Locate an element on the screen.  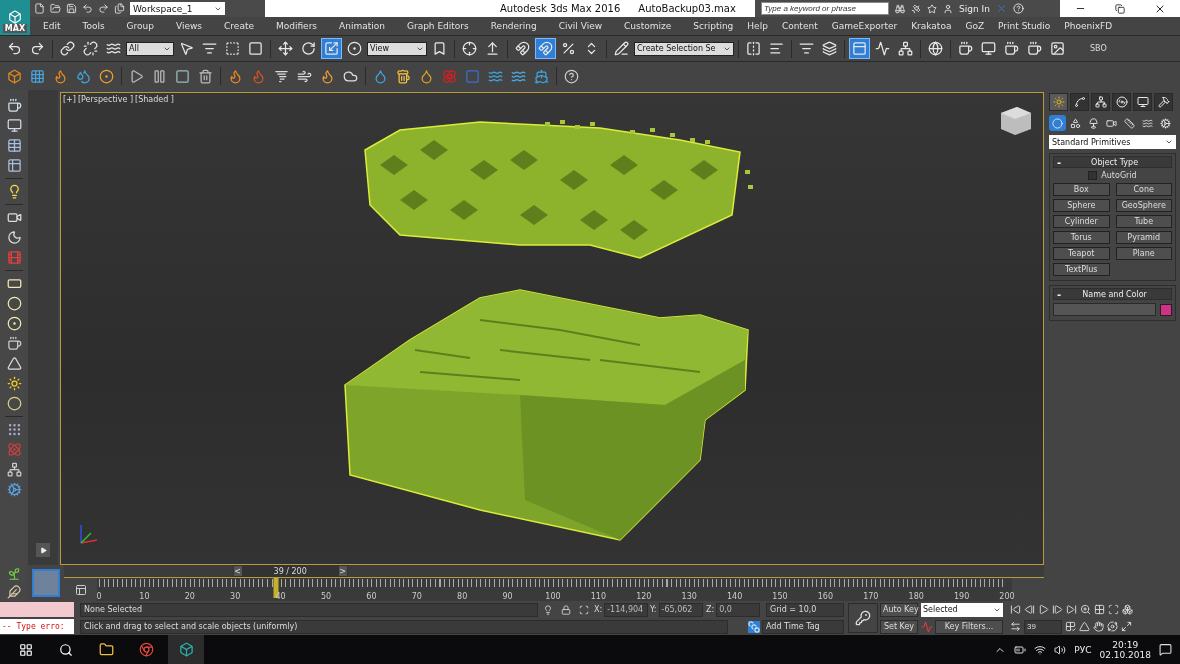
primitive-button: TextPlus is located at coordinates (1081, 269).